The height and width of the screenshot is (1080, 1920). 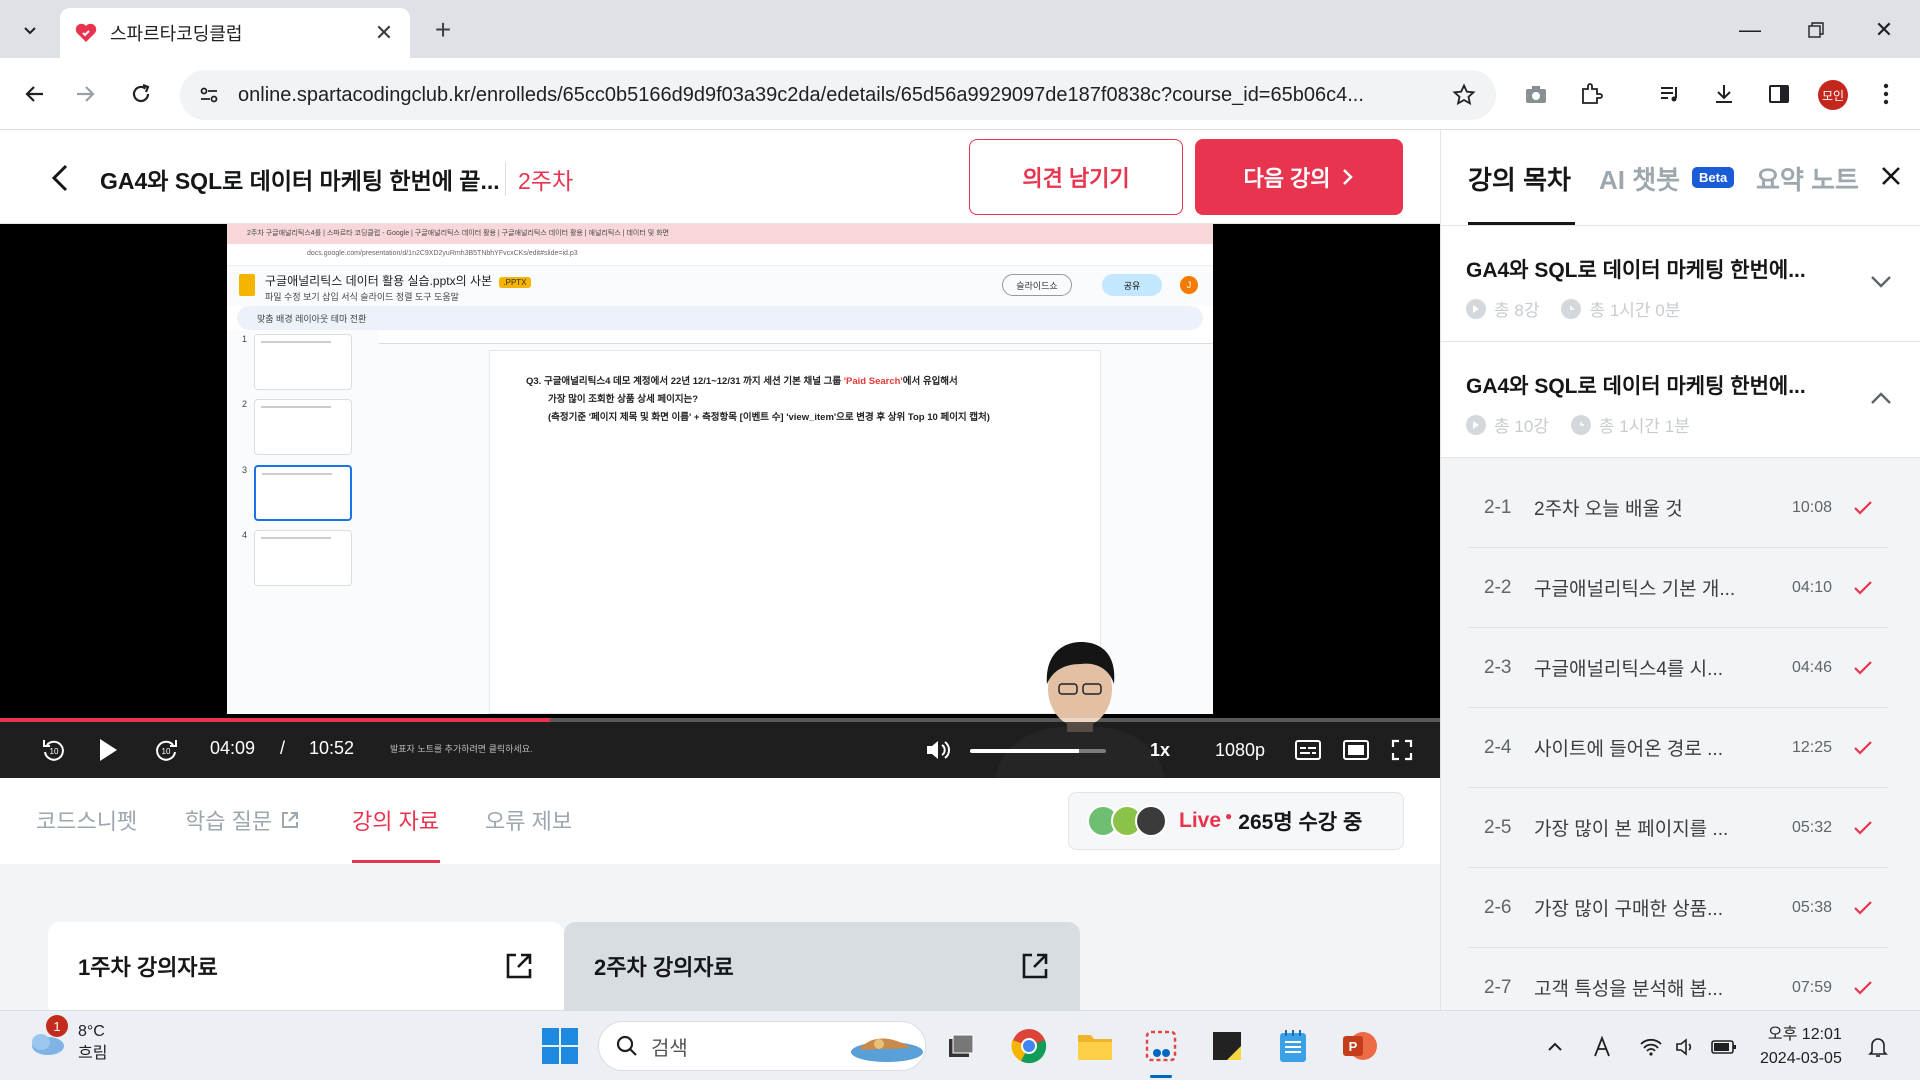 What do you see at coordinates (1359, 1046) in the screenshot?
I see `powerpoint-icon: P` at bounding box center [1359, 1046].